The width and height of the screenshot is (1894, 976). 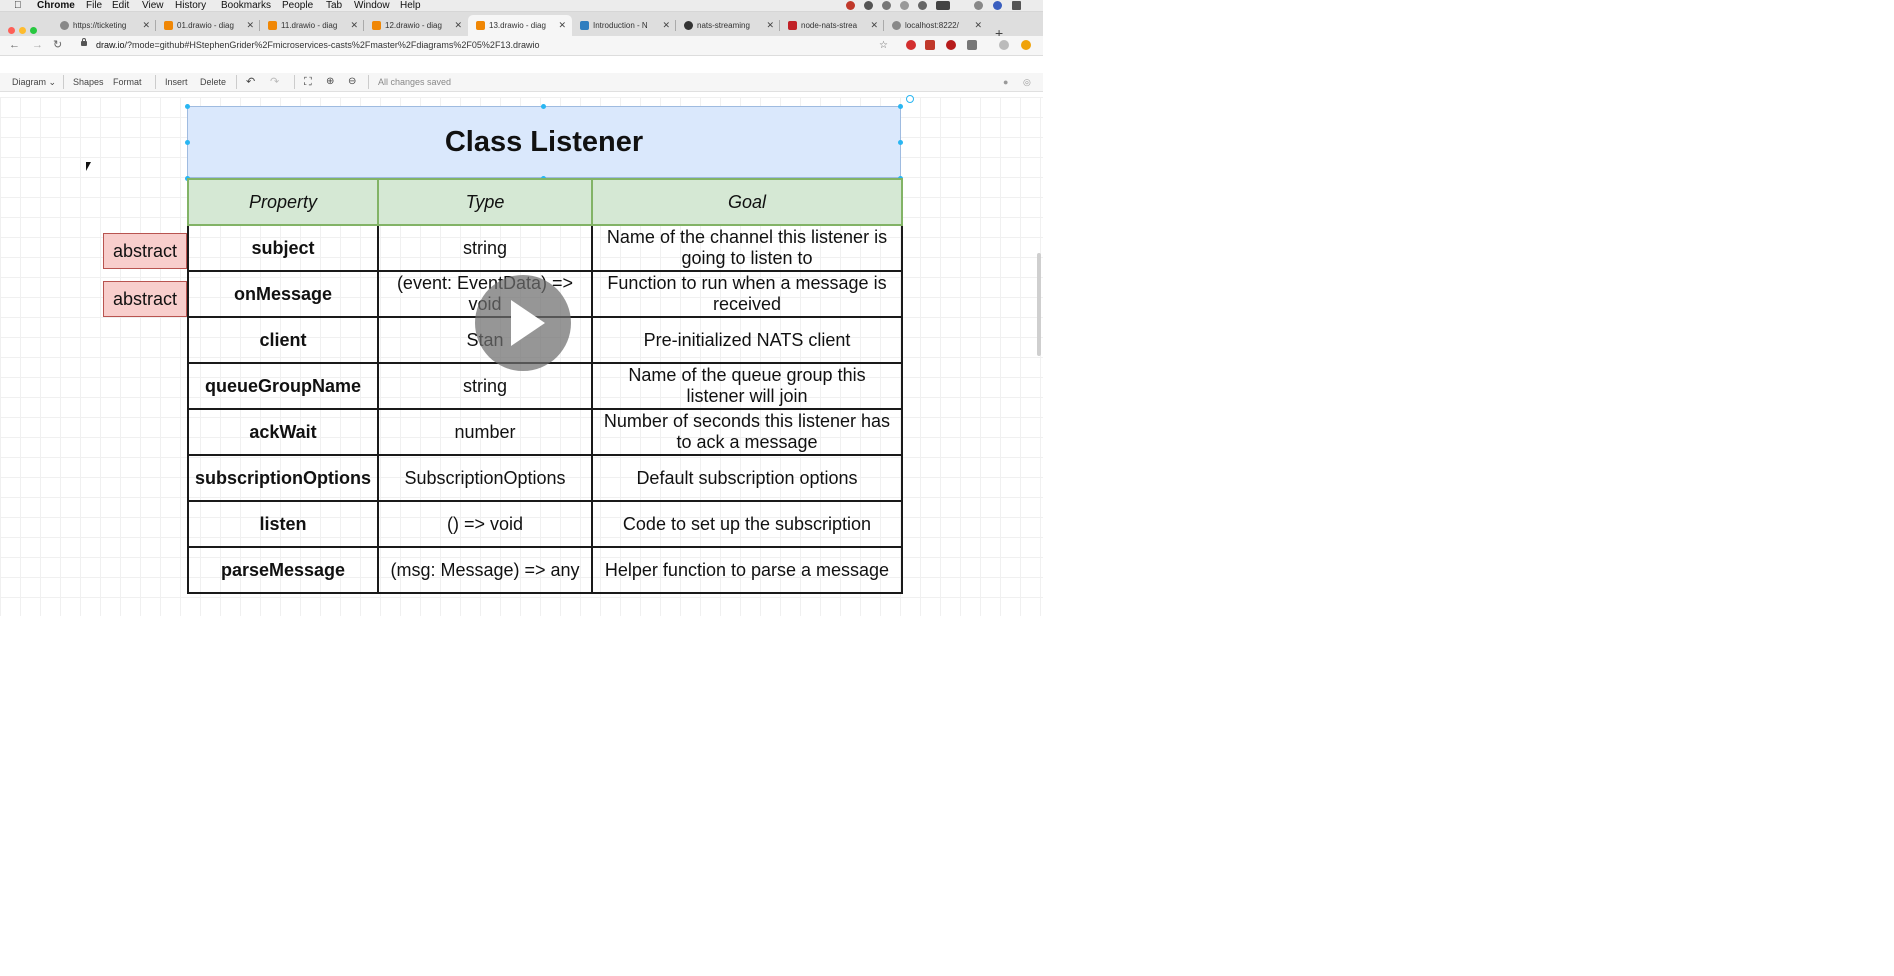 I want to click on menu-help: Help, so click(x=410, y=5).